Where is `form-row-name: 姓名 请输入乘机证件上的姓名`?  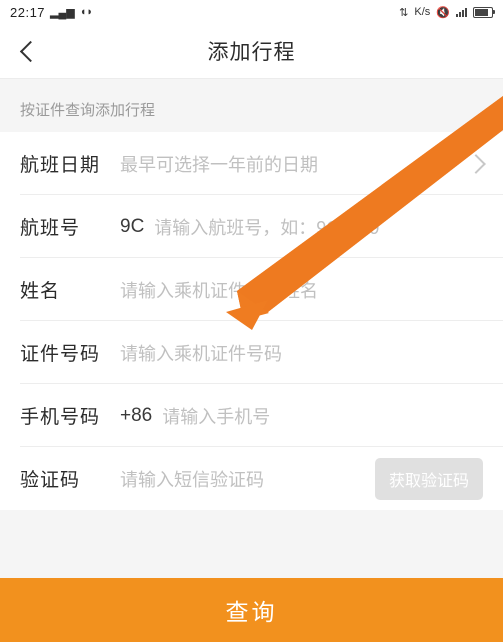
form-row-name: 姓名 请输入乘机证件上的姓名 is located at coordinates (251, 289).